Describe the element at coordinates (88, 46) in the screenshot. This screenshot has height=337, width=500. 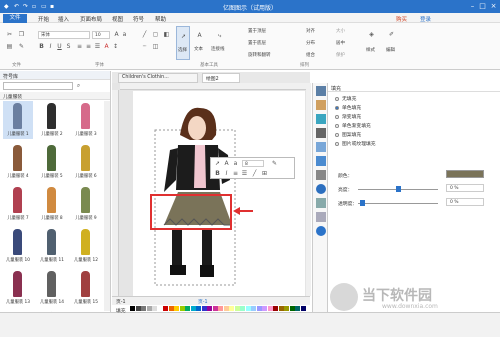
I see `align-center-icon: ≡` at that location.